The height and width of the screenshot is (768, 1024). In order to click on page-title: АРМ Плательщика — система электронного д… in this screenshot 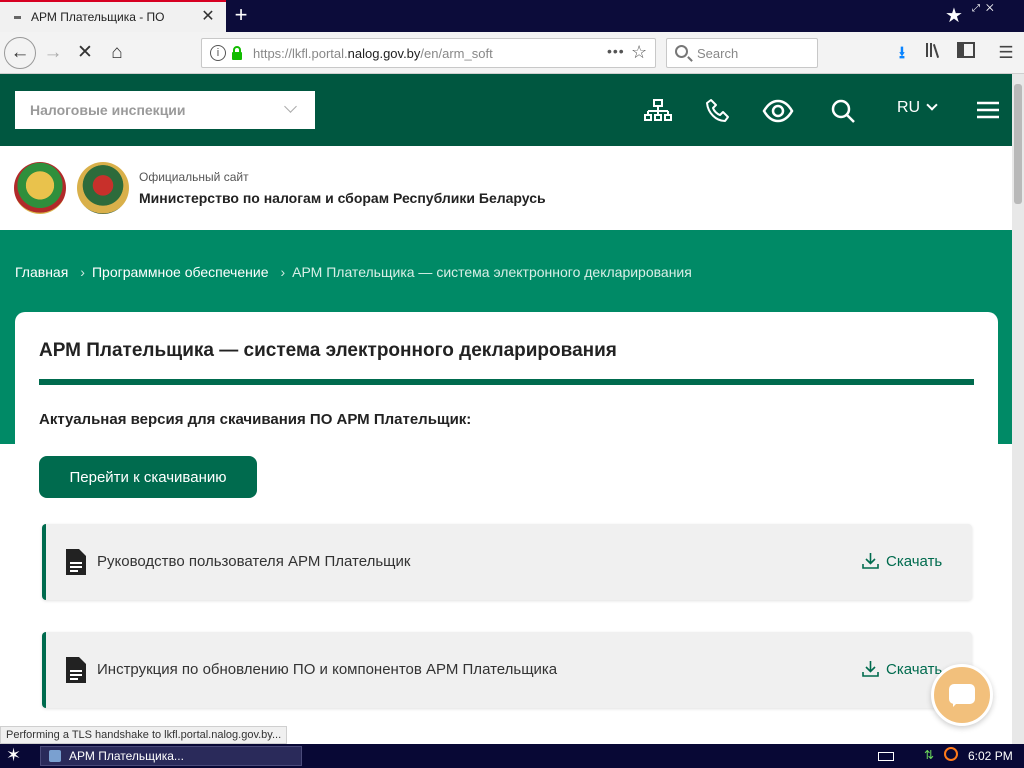, I will do `click(328, 350)`.